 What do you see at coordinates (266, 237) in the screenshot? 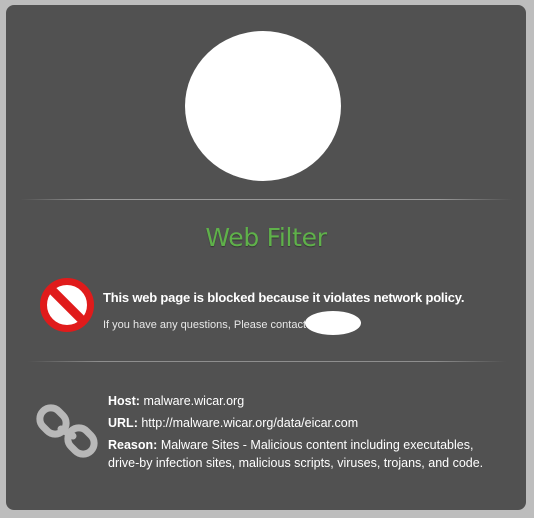
I see `page-title: Web Filter` at bounding box center [266, 237].